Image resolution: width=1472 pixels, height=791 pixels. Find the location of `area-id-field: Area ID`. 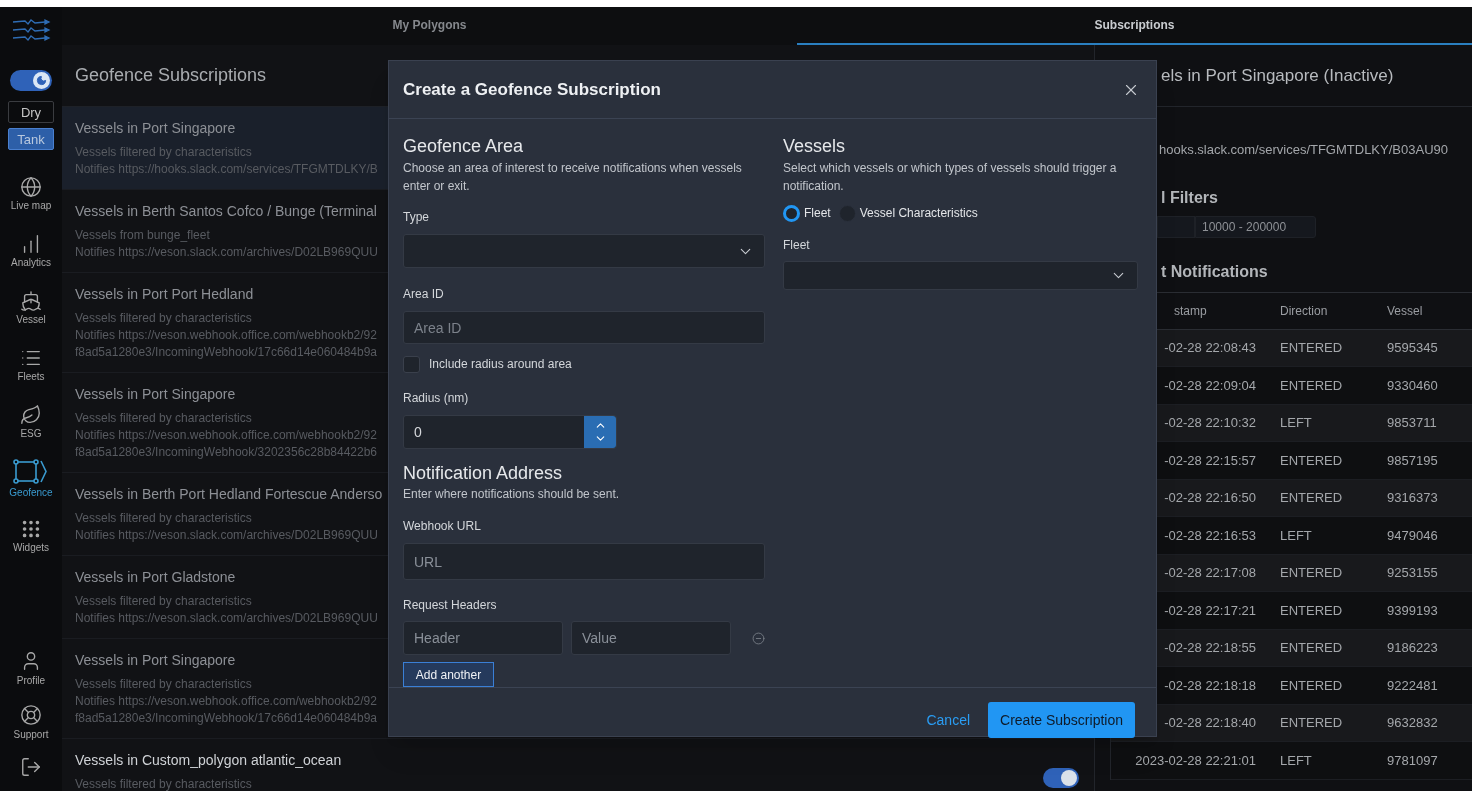

area-id-field: Area ID is located at coordinates (584, 327).